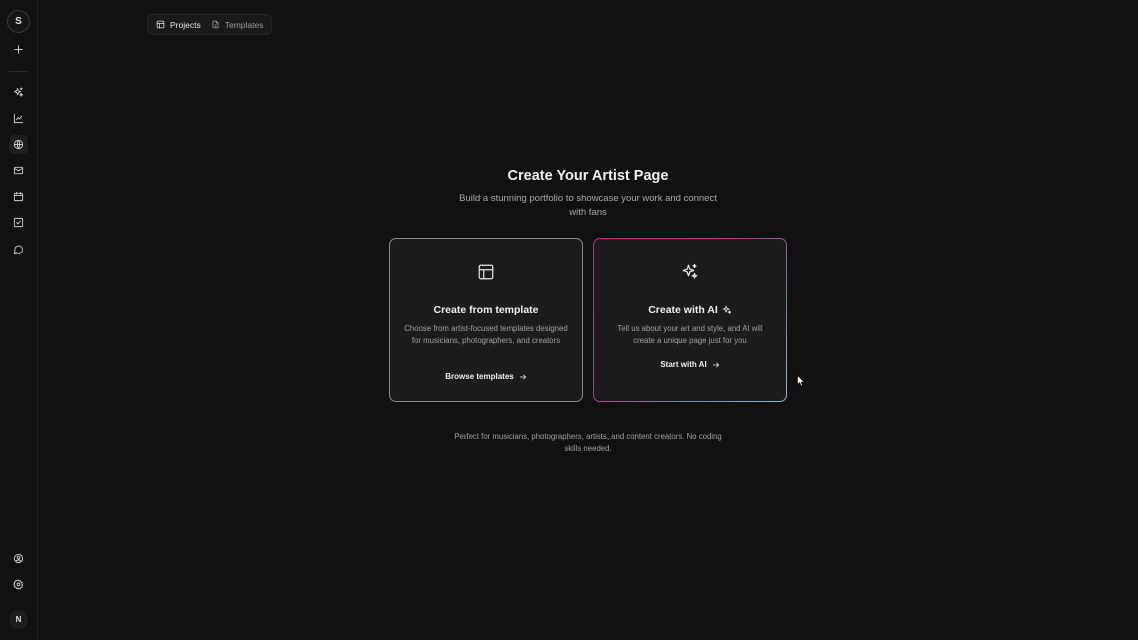  Describe the element at coordinates (18, 21) in the screenshot. I see `workspace-avatar: S` at that location.